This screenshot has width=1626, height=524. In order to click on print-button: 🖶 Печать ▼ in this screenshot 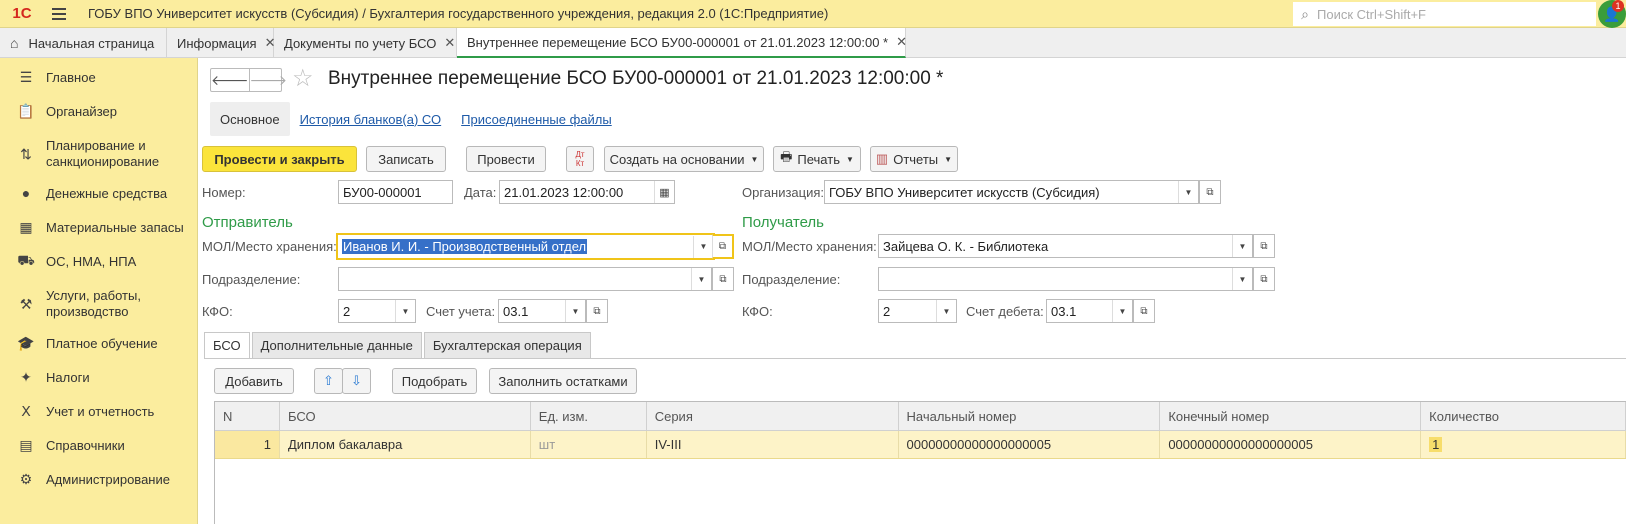, I will do `click(817, 159)`.